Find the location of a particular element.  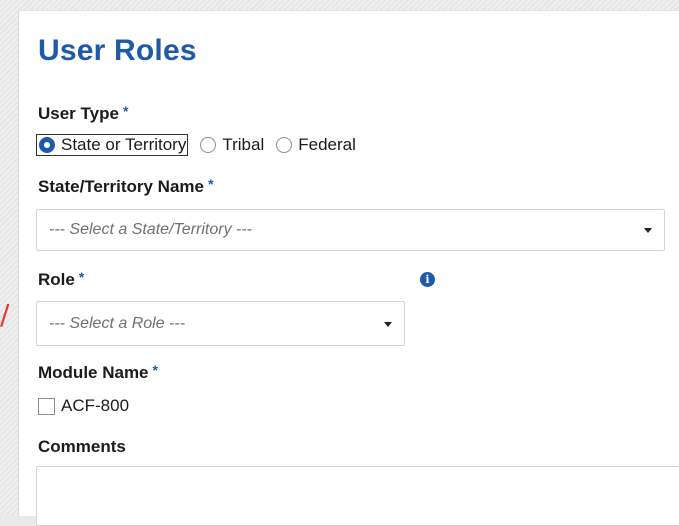

radio-option-federal: Federal is located at coordinates (315, 145).